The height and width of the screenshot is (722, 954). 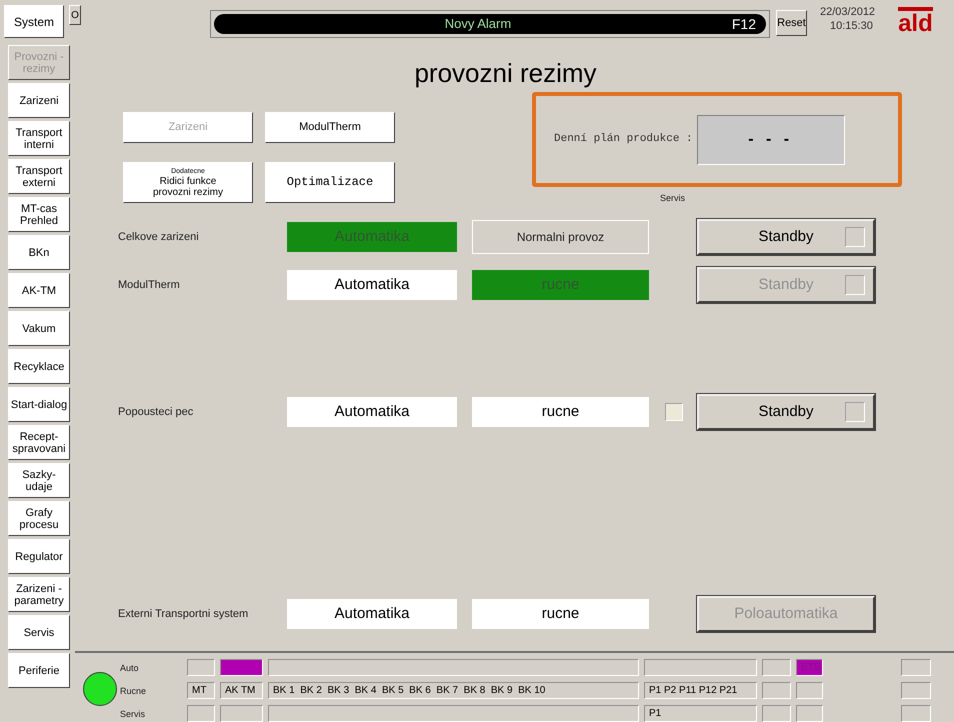 I want to click on sidebar-item: Recyklace, so click(x=39, y=366).